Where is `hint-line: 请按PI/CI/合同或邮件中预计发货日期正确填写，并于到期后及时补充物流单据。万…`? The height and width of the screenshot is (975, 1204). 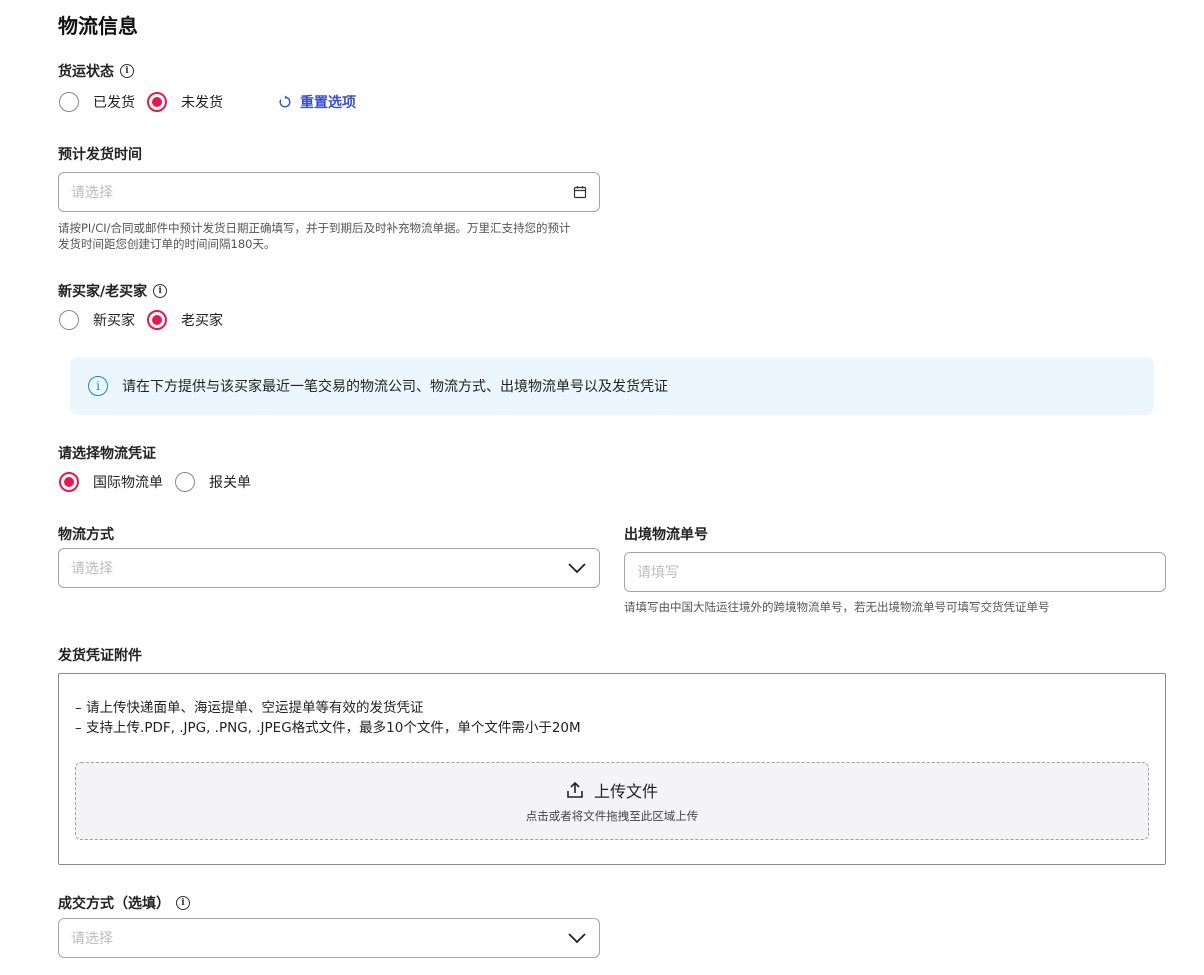
hint-line: 请按PI/CI/合同或邮件中预计发货日期正确填写，并于到期后及时补充物流单据。万… is located at coordinates (314, 228).